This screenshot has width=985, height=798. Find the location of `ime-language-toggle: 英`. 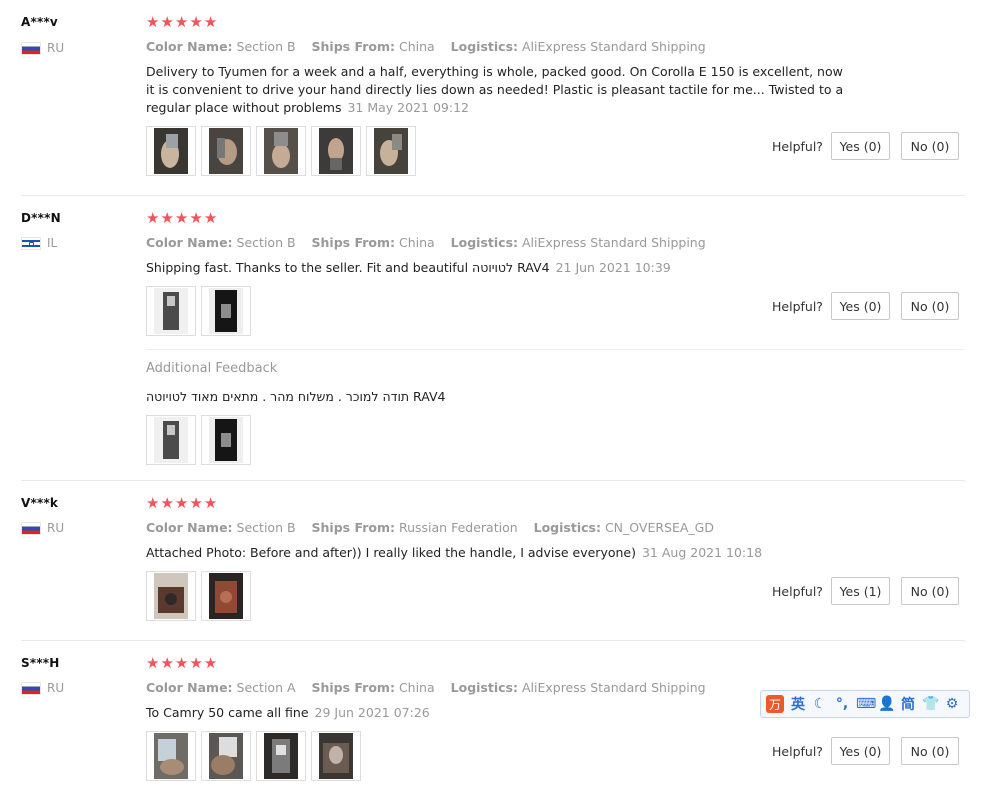

ime-language-toggle: 英 is located at coordinates (798, 704).